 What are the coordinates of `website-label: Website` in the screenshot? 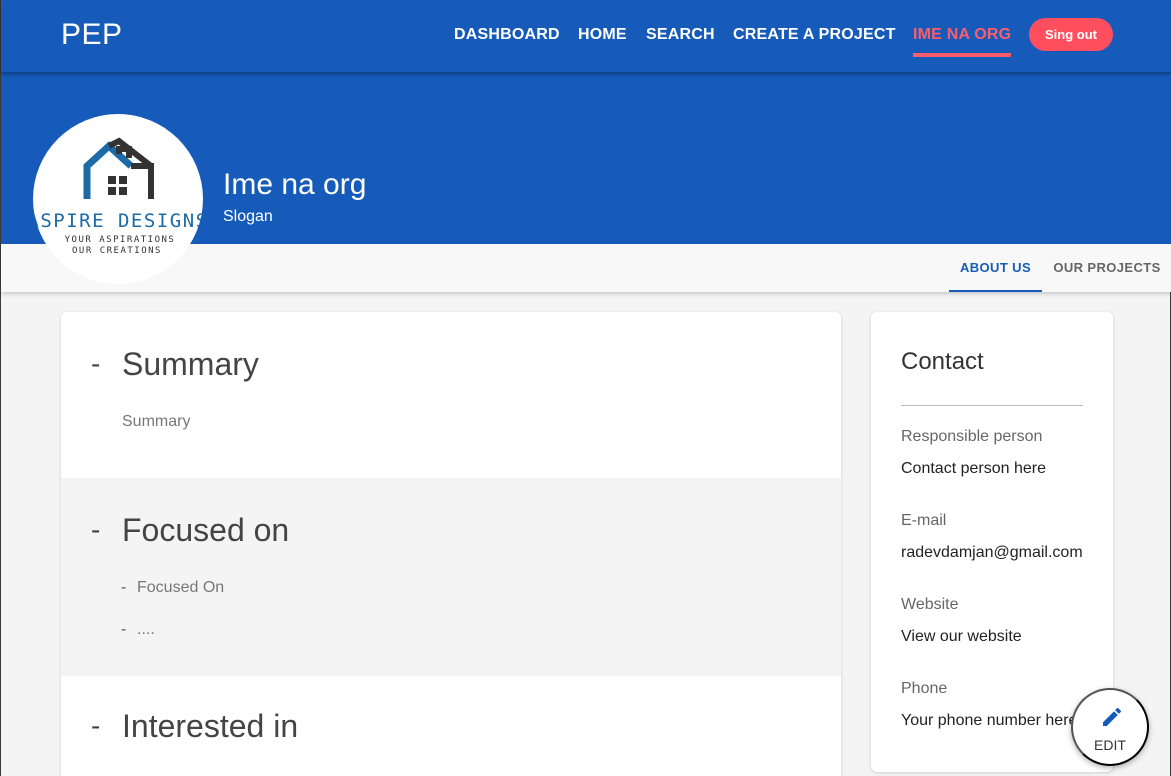 It's located at (930, 604).